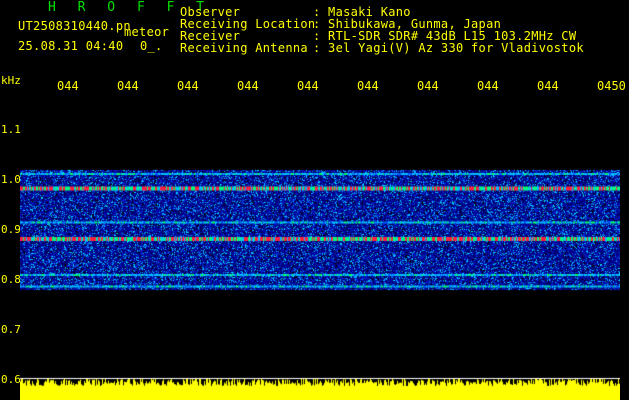 This screenshot has height=400, width=629. What do you see at coordinates (11, 179) in the screenshot?
I see `y-tick-label: 1.0` at bounding box center [11, 179].